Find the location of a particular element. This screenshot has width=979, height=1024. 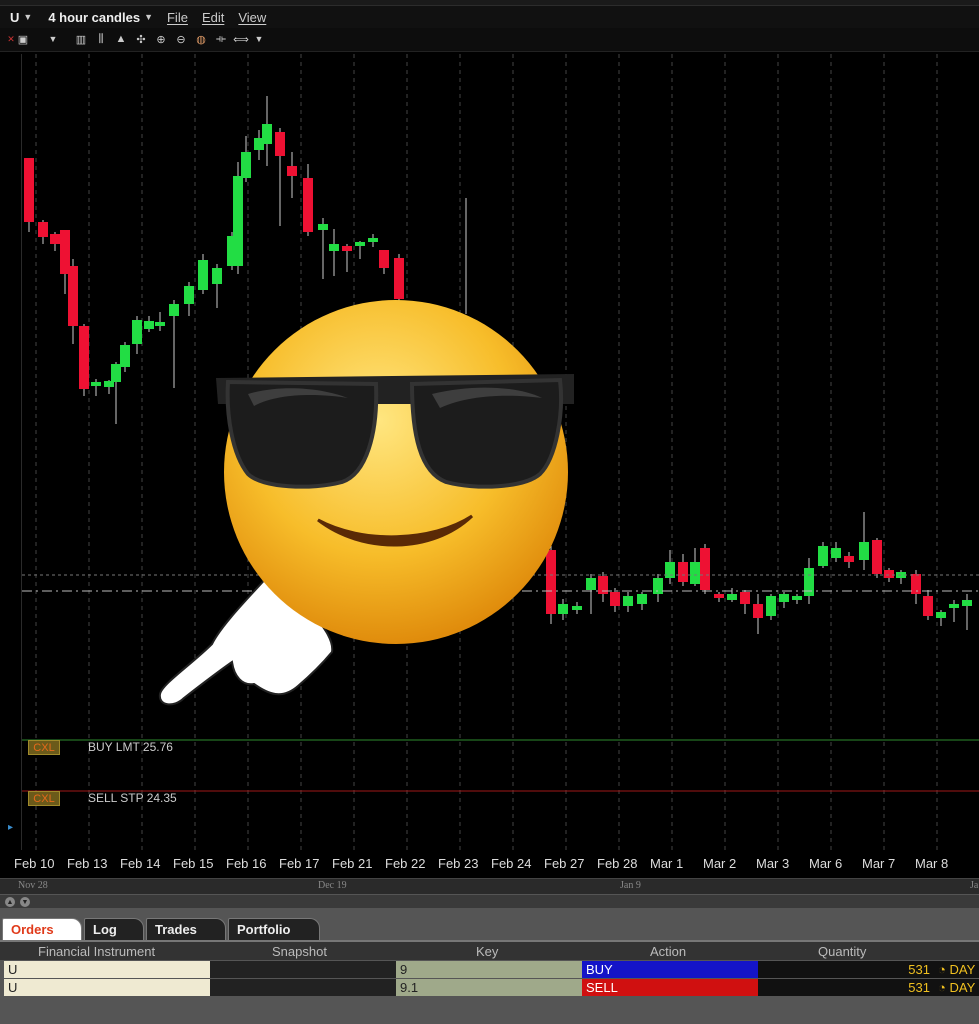

sell-order-label: SELL STP 24.35 is located at coordinates (132, 798).